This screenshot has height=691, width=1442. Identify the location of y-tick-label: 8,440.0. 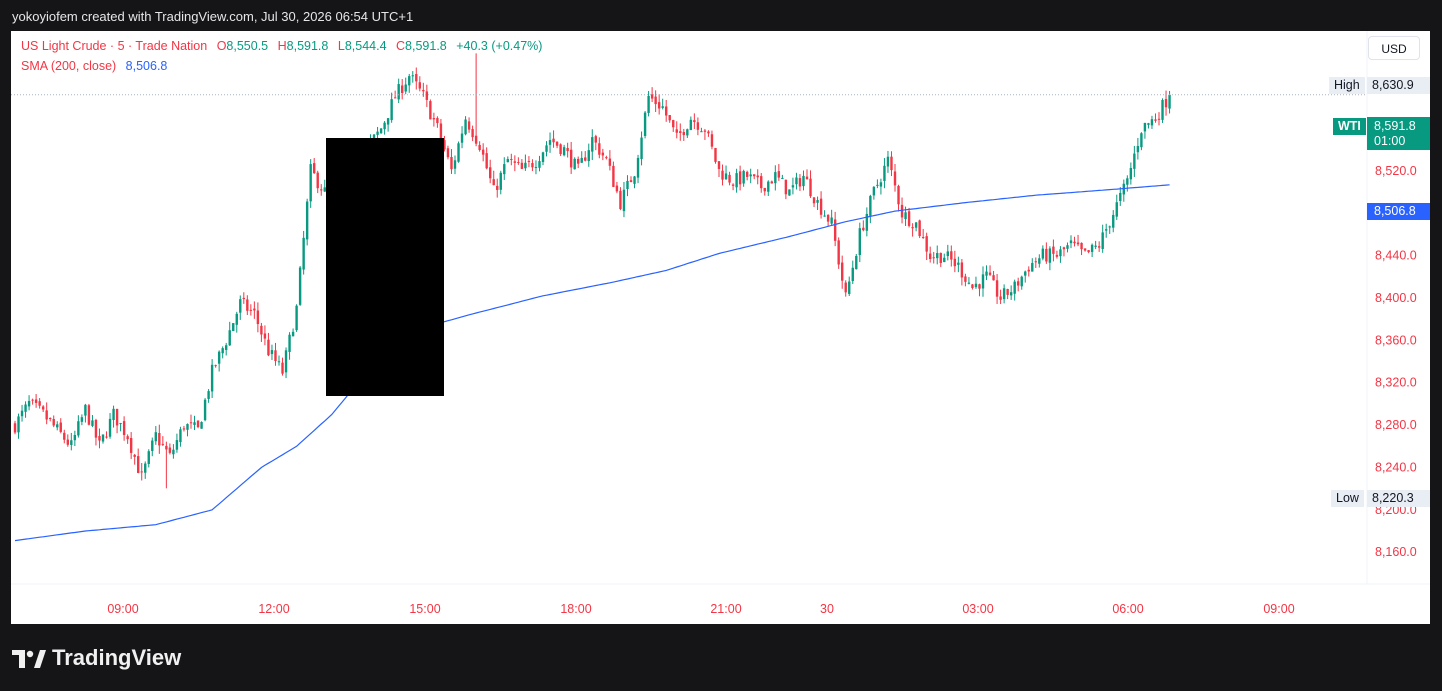
(1396, 256).